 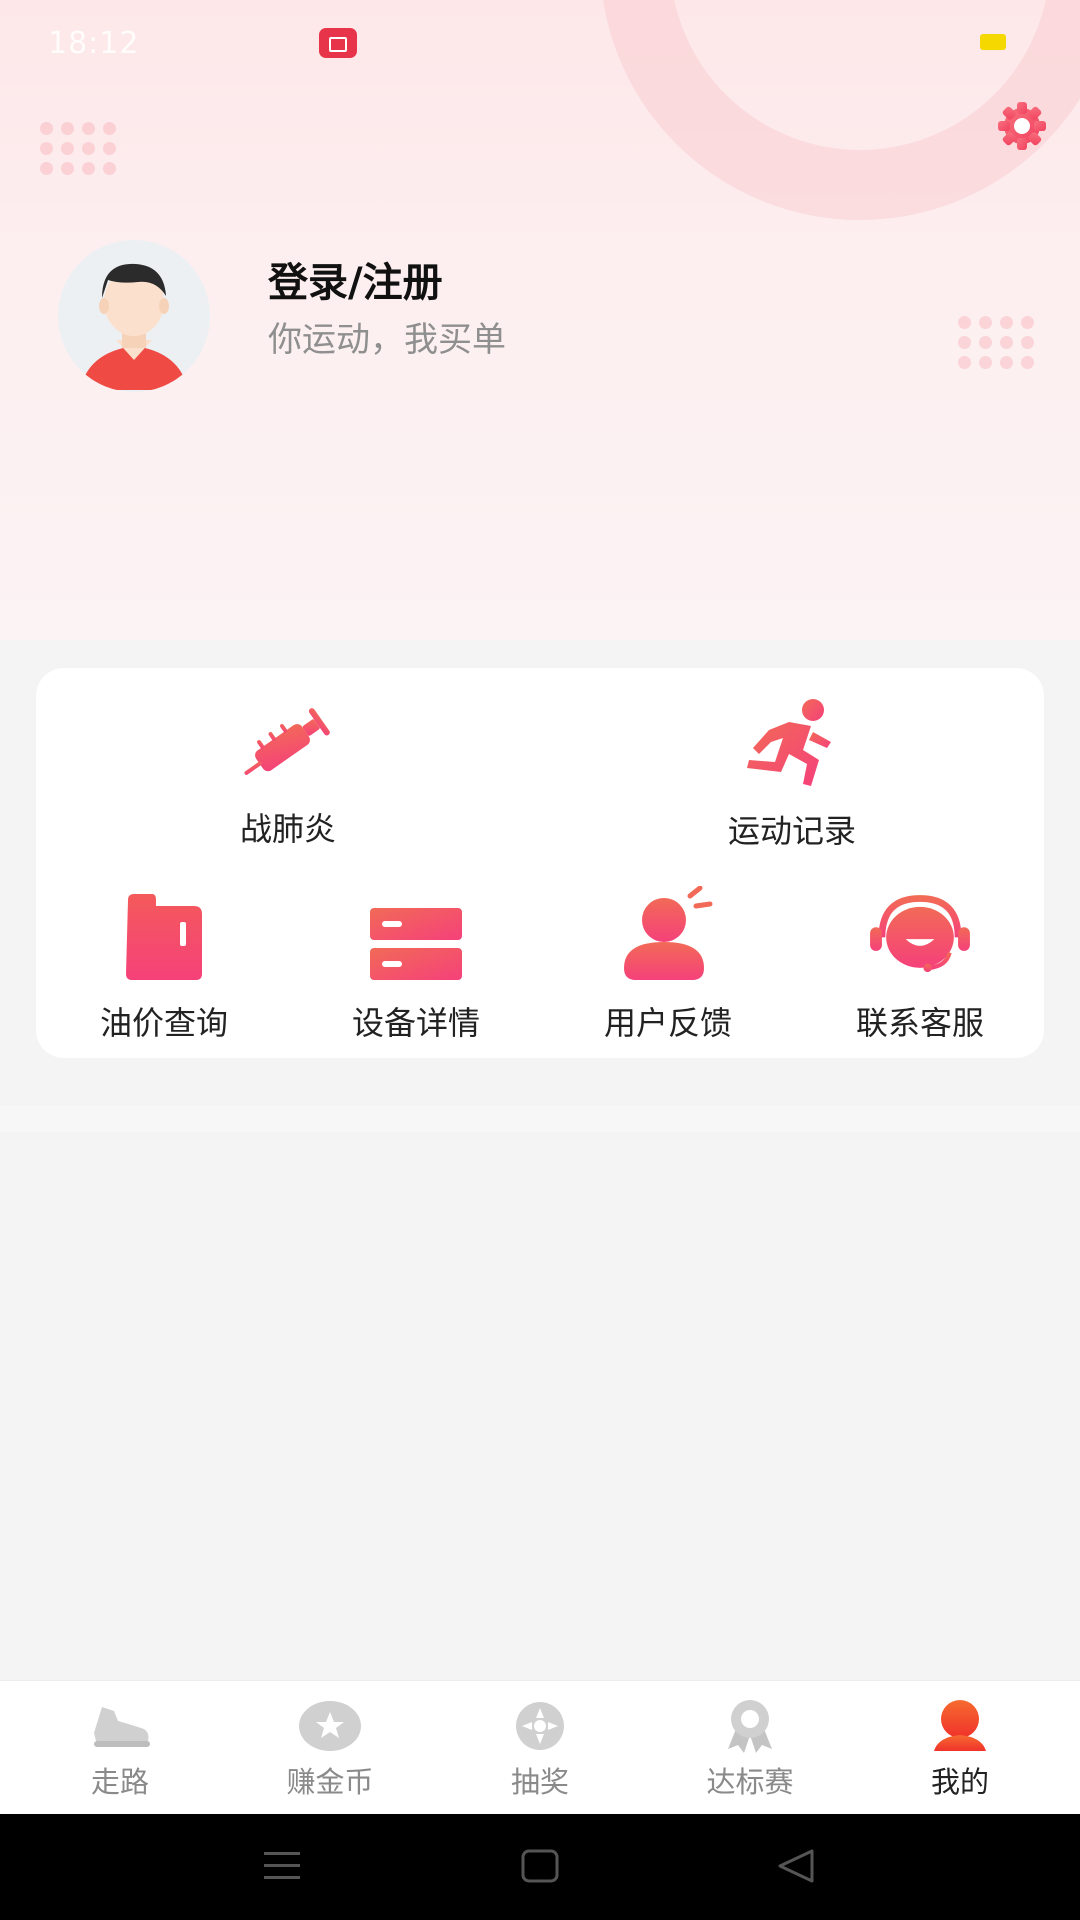 I want to click on screen-record-icon, so click(x=338, y=43).